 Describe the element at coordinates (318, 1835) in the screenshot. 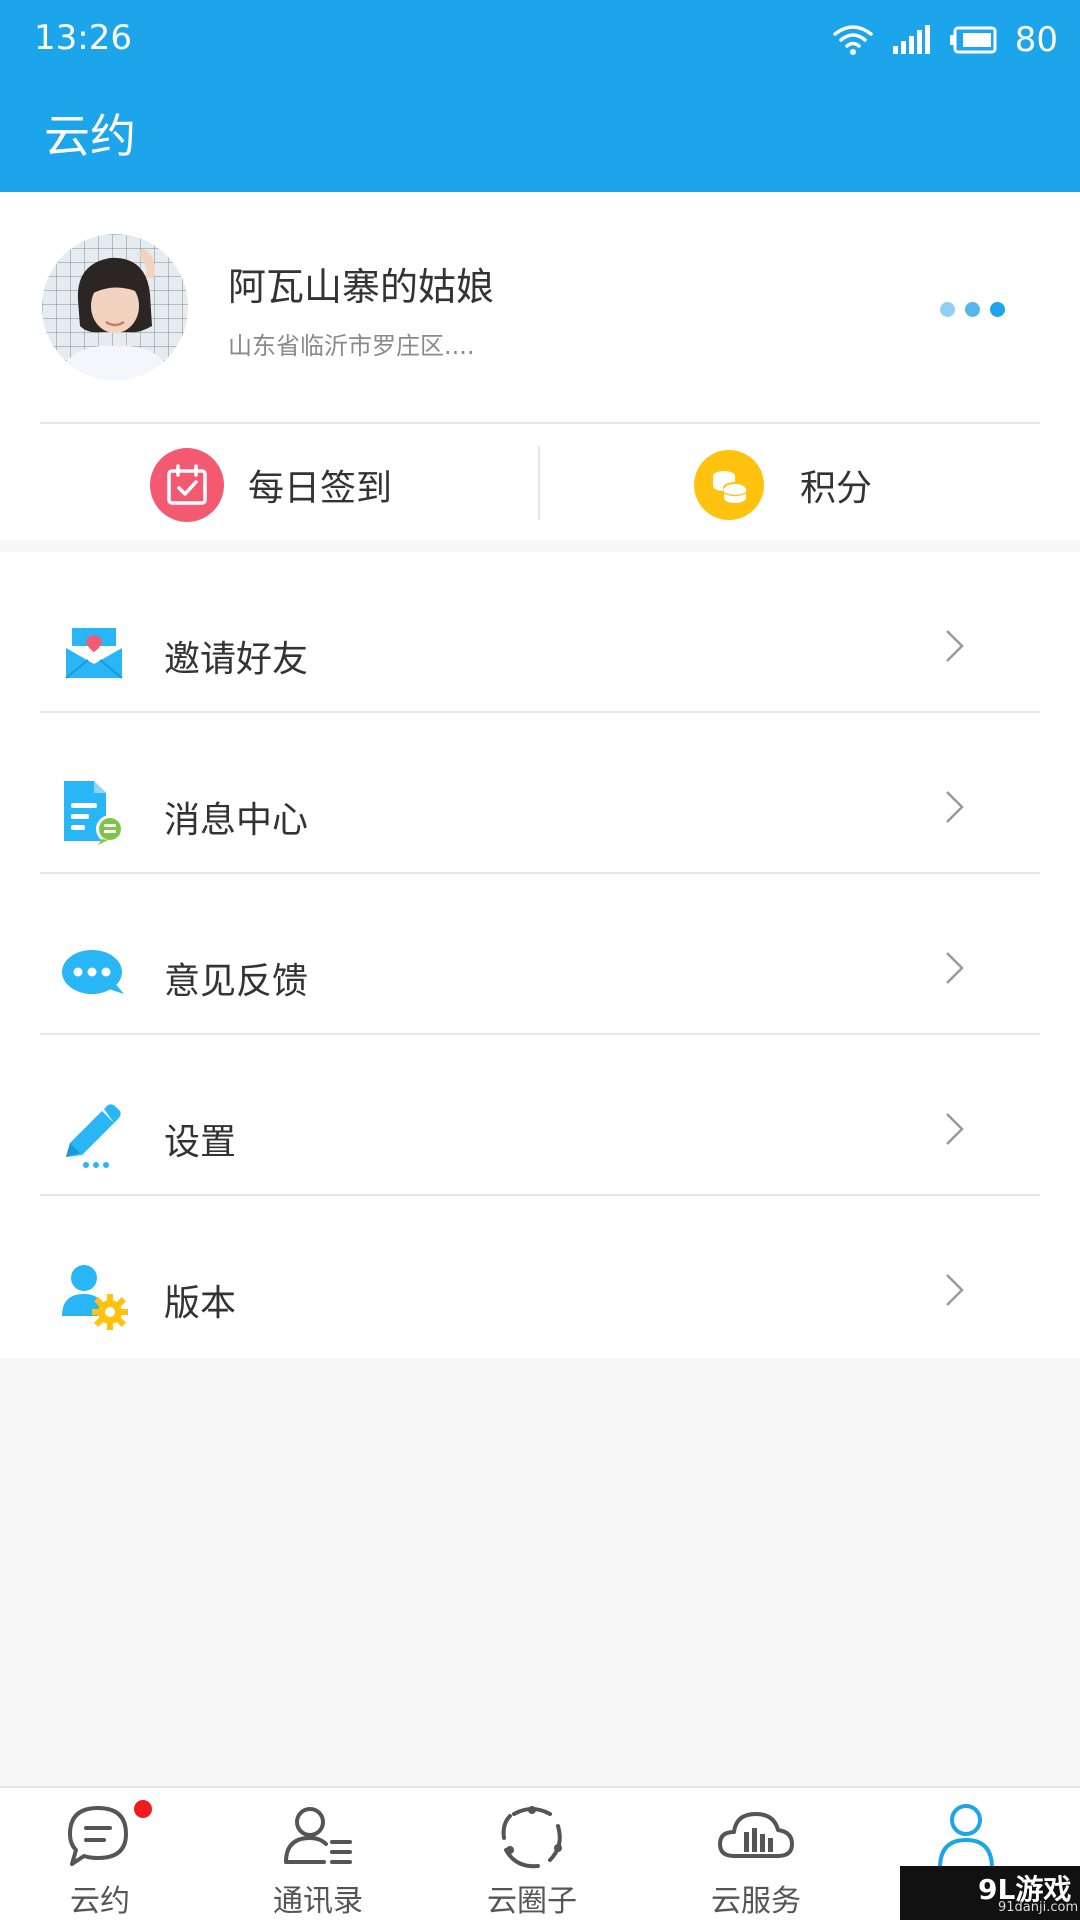

I see `contacts-icon` at that location.